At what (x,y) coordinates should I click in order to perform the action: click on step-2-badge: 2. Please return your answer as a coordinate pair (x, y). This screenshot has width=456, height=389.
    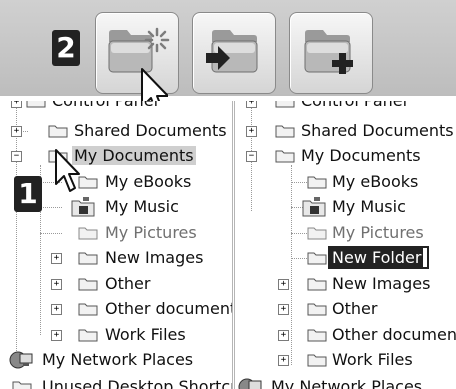
    Looking at the image, I should click on (66, 48).